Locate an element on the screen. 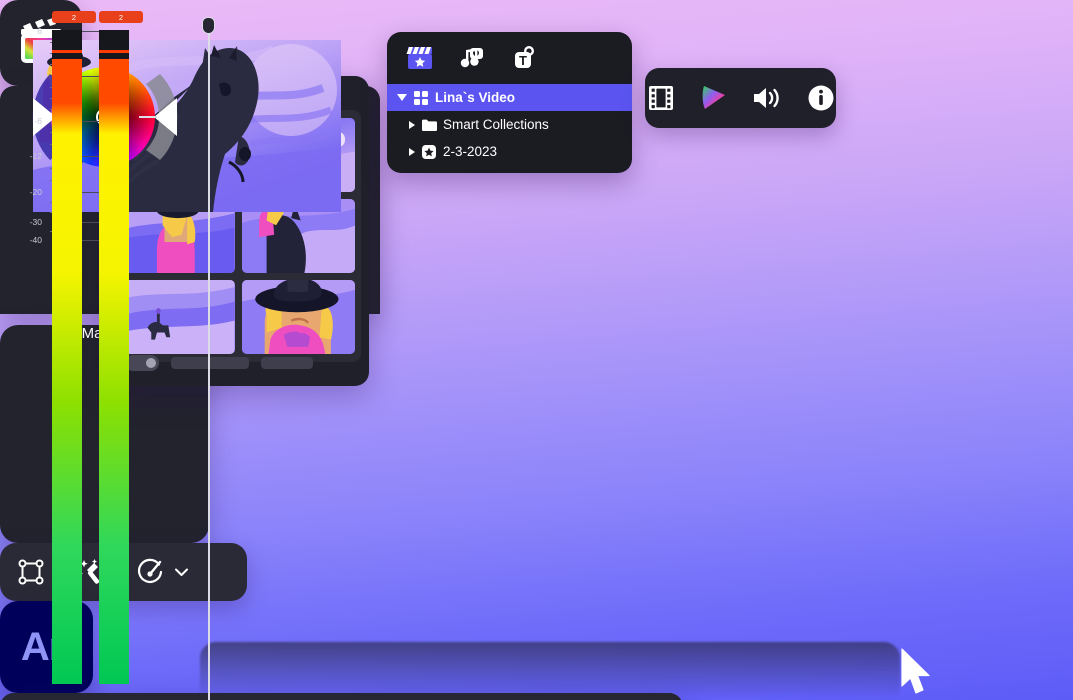 The image size is (1073, 700). library-row-smart-collections: Smart Collections is located at coordinates (509, 124).